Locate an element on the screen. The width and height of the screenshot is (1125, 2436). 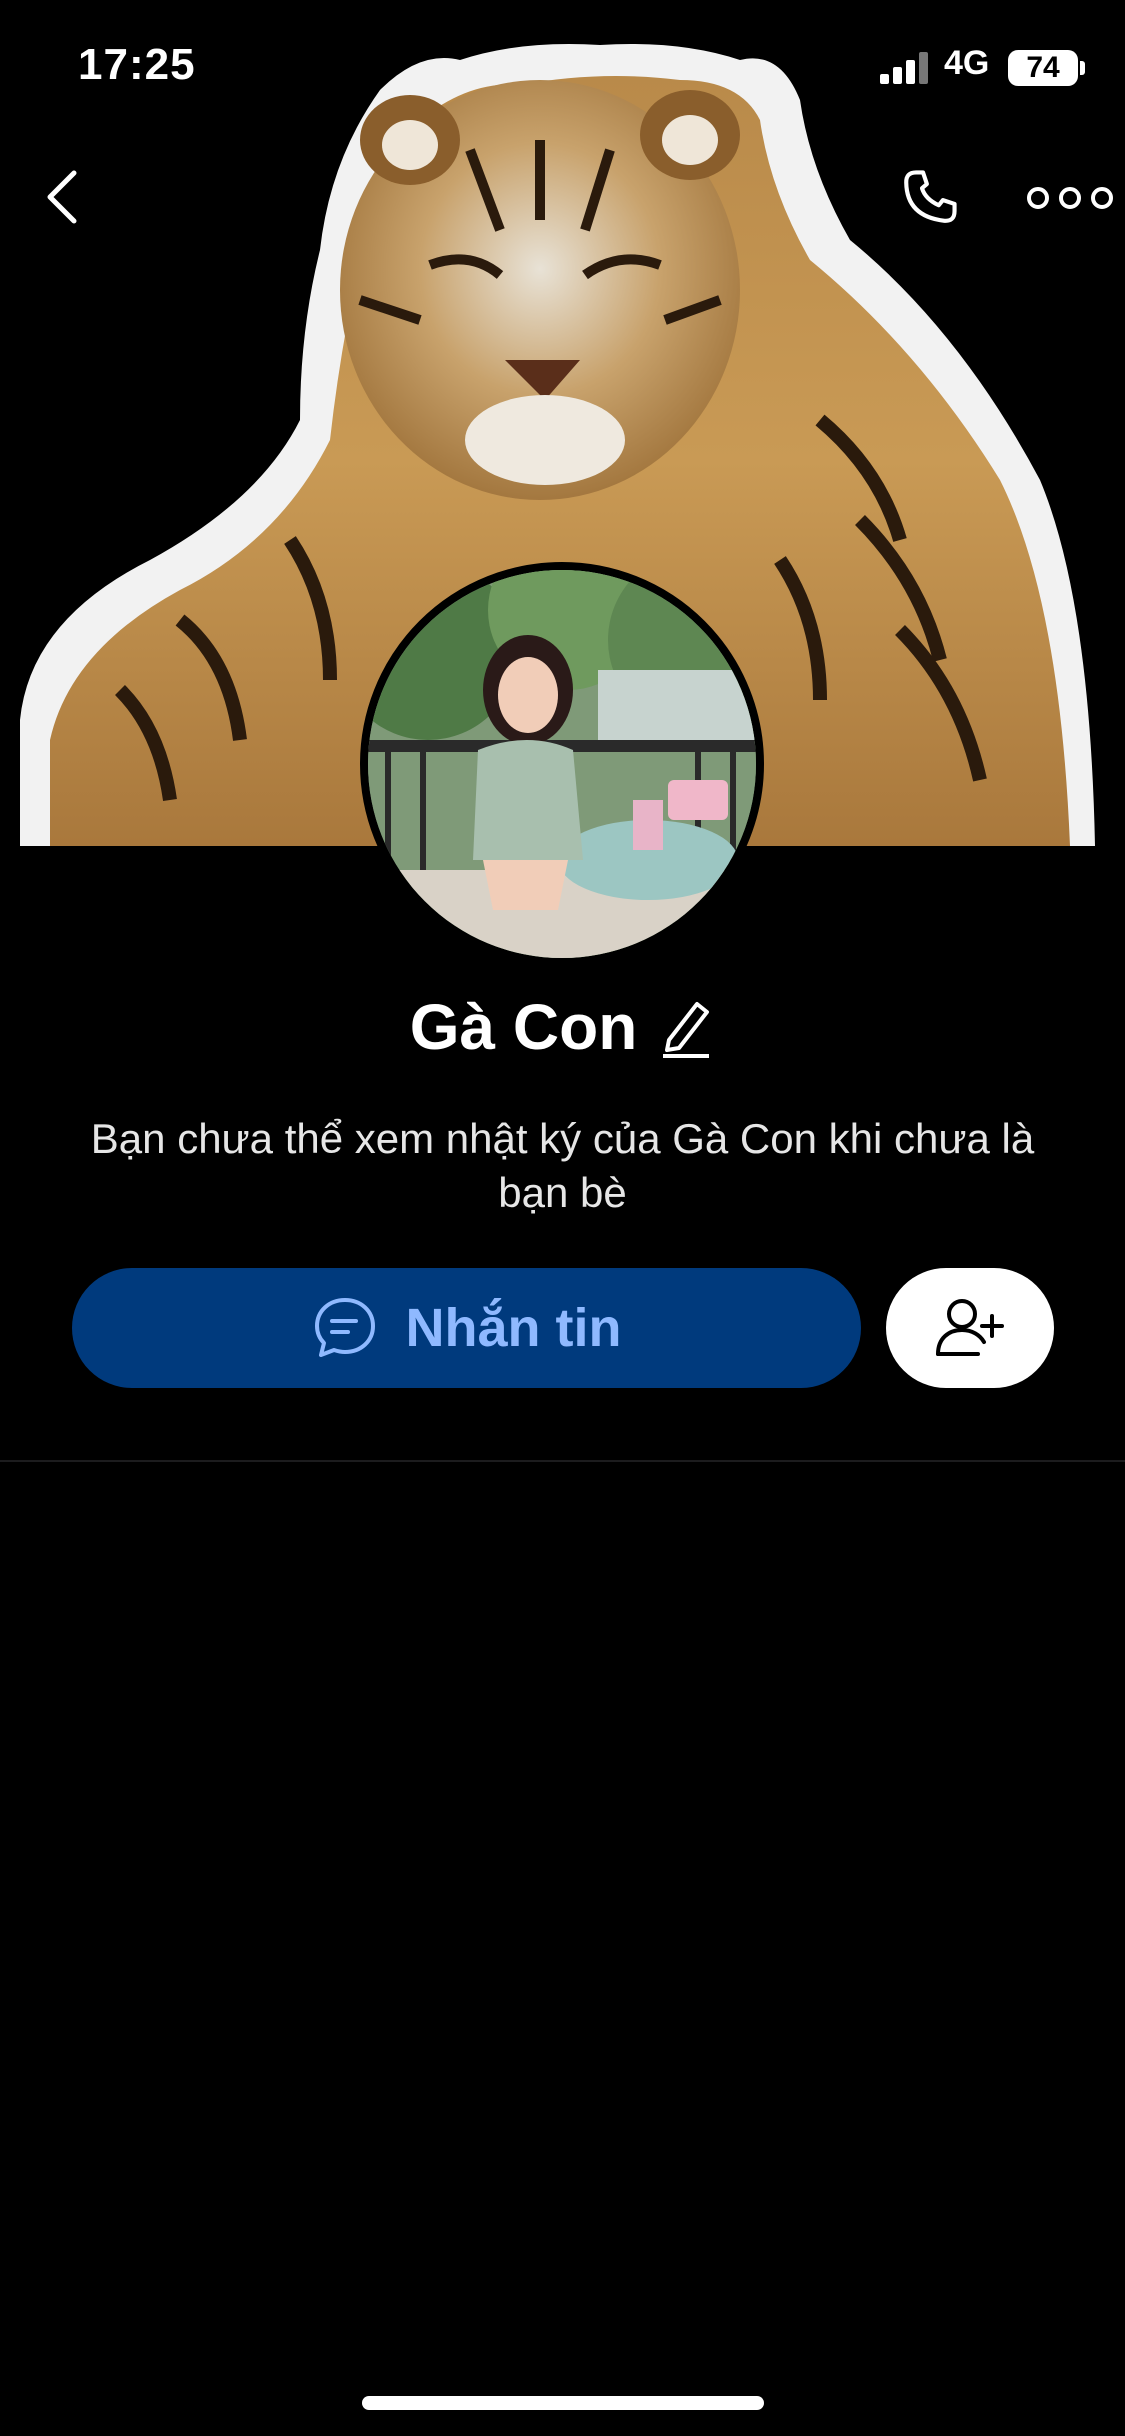
call-button is located at coordinates (930, 197).